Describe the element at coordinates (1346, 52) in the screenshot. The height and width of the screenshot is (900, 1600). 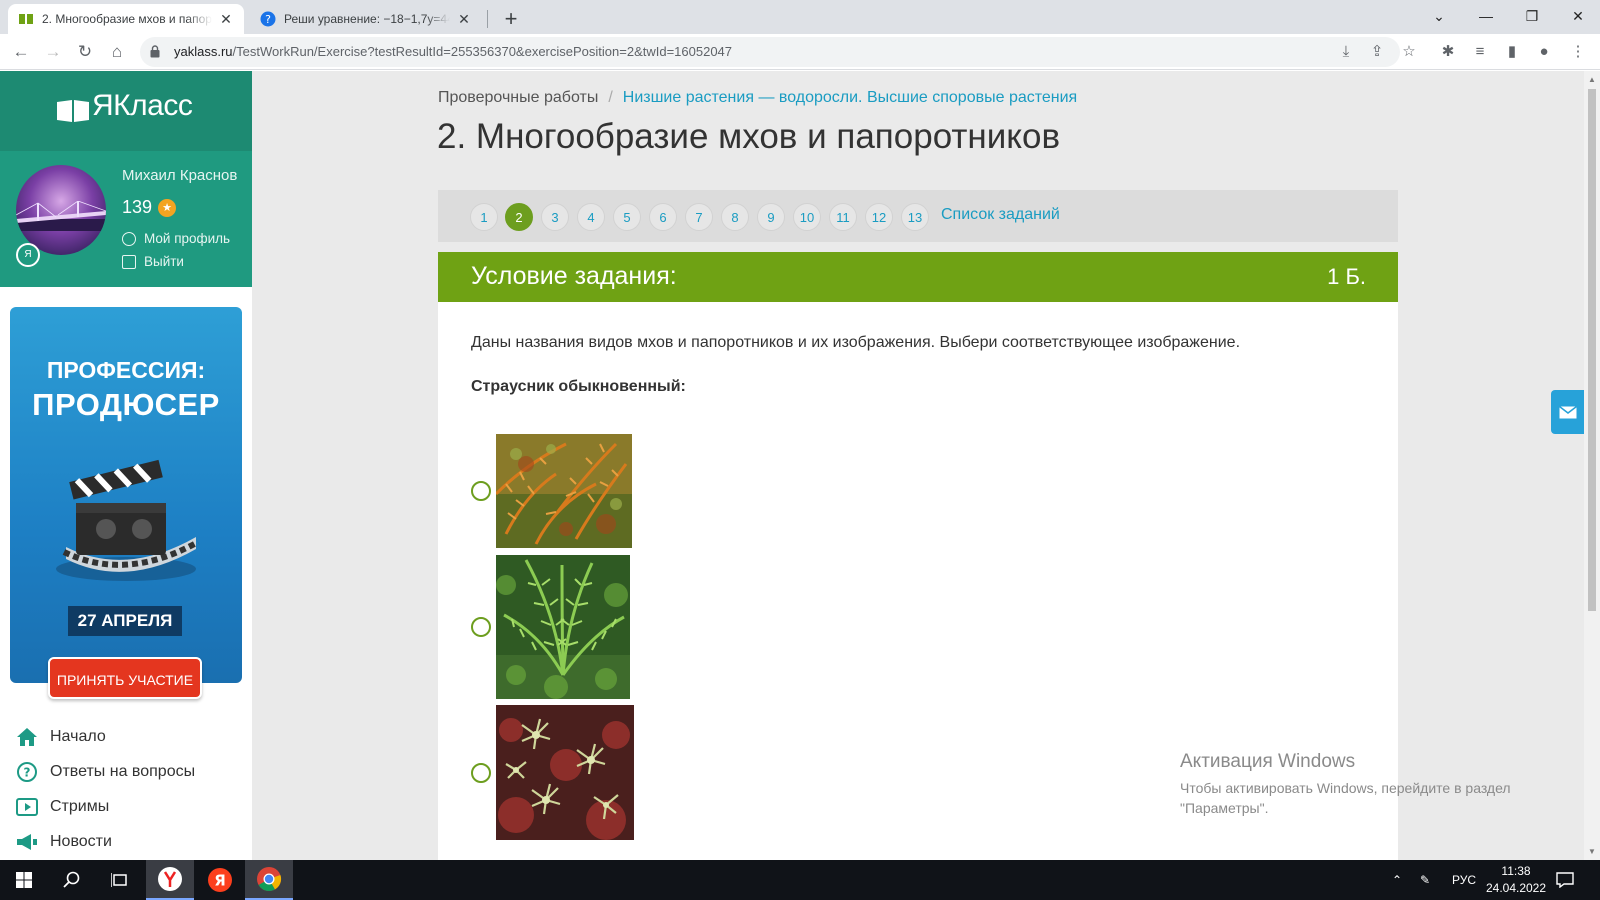
I see `install-icon: ⤓` at that location.